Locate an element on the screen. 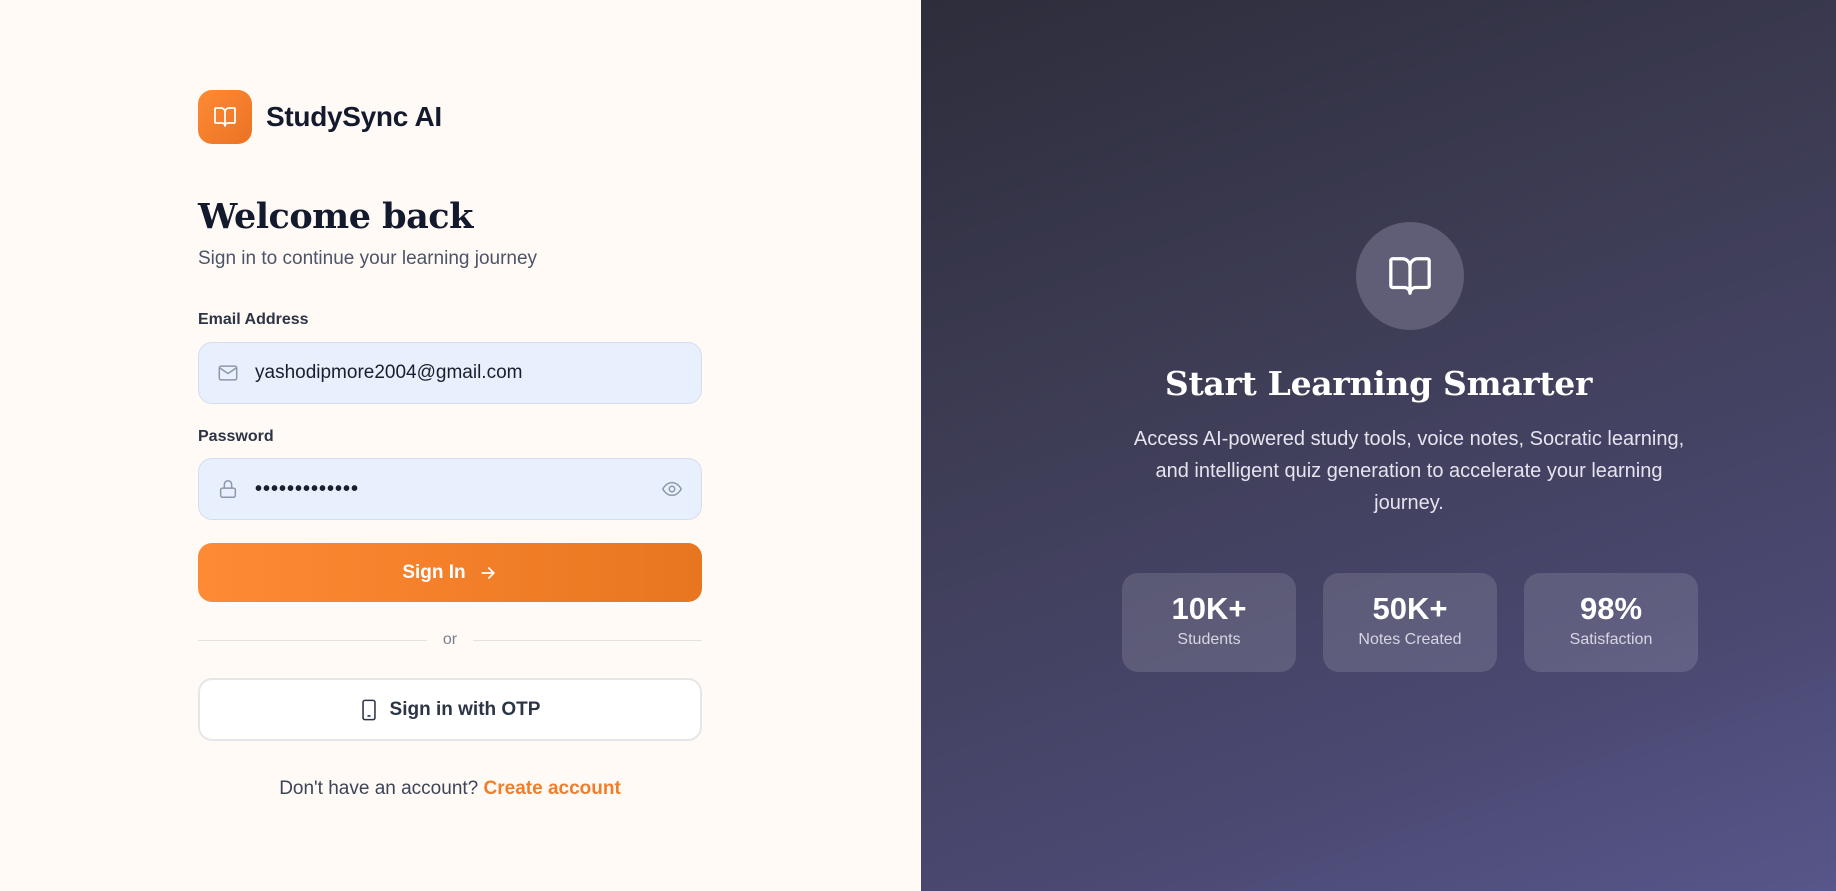 The width and height of the screenshot is (1836, 891). smartphone-icon is located at coordinates (368, 709).